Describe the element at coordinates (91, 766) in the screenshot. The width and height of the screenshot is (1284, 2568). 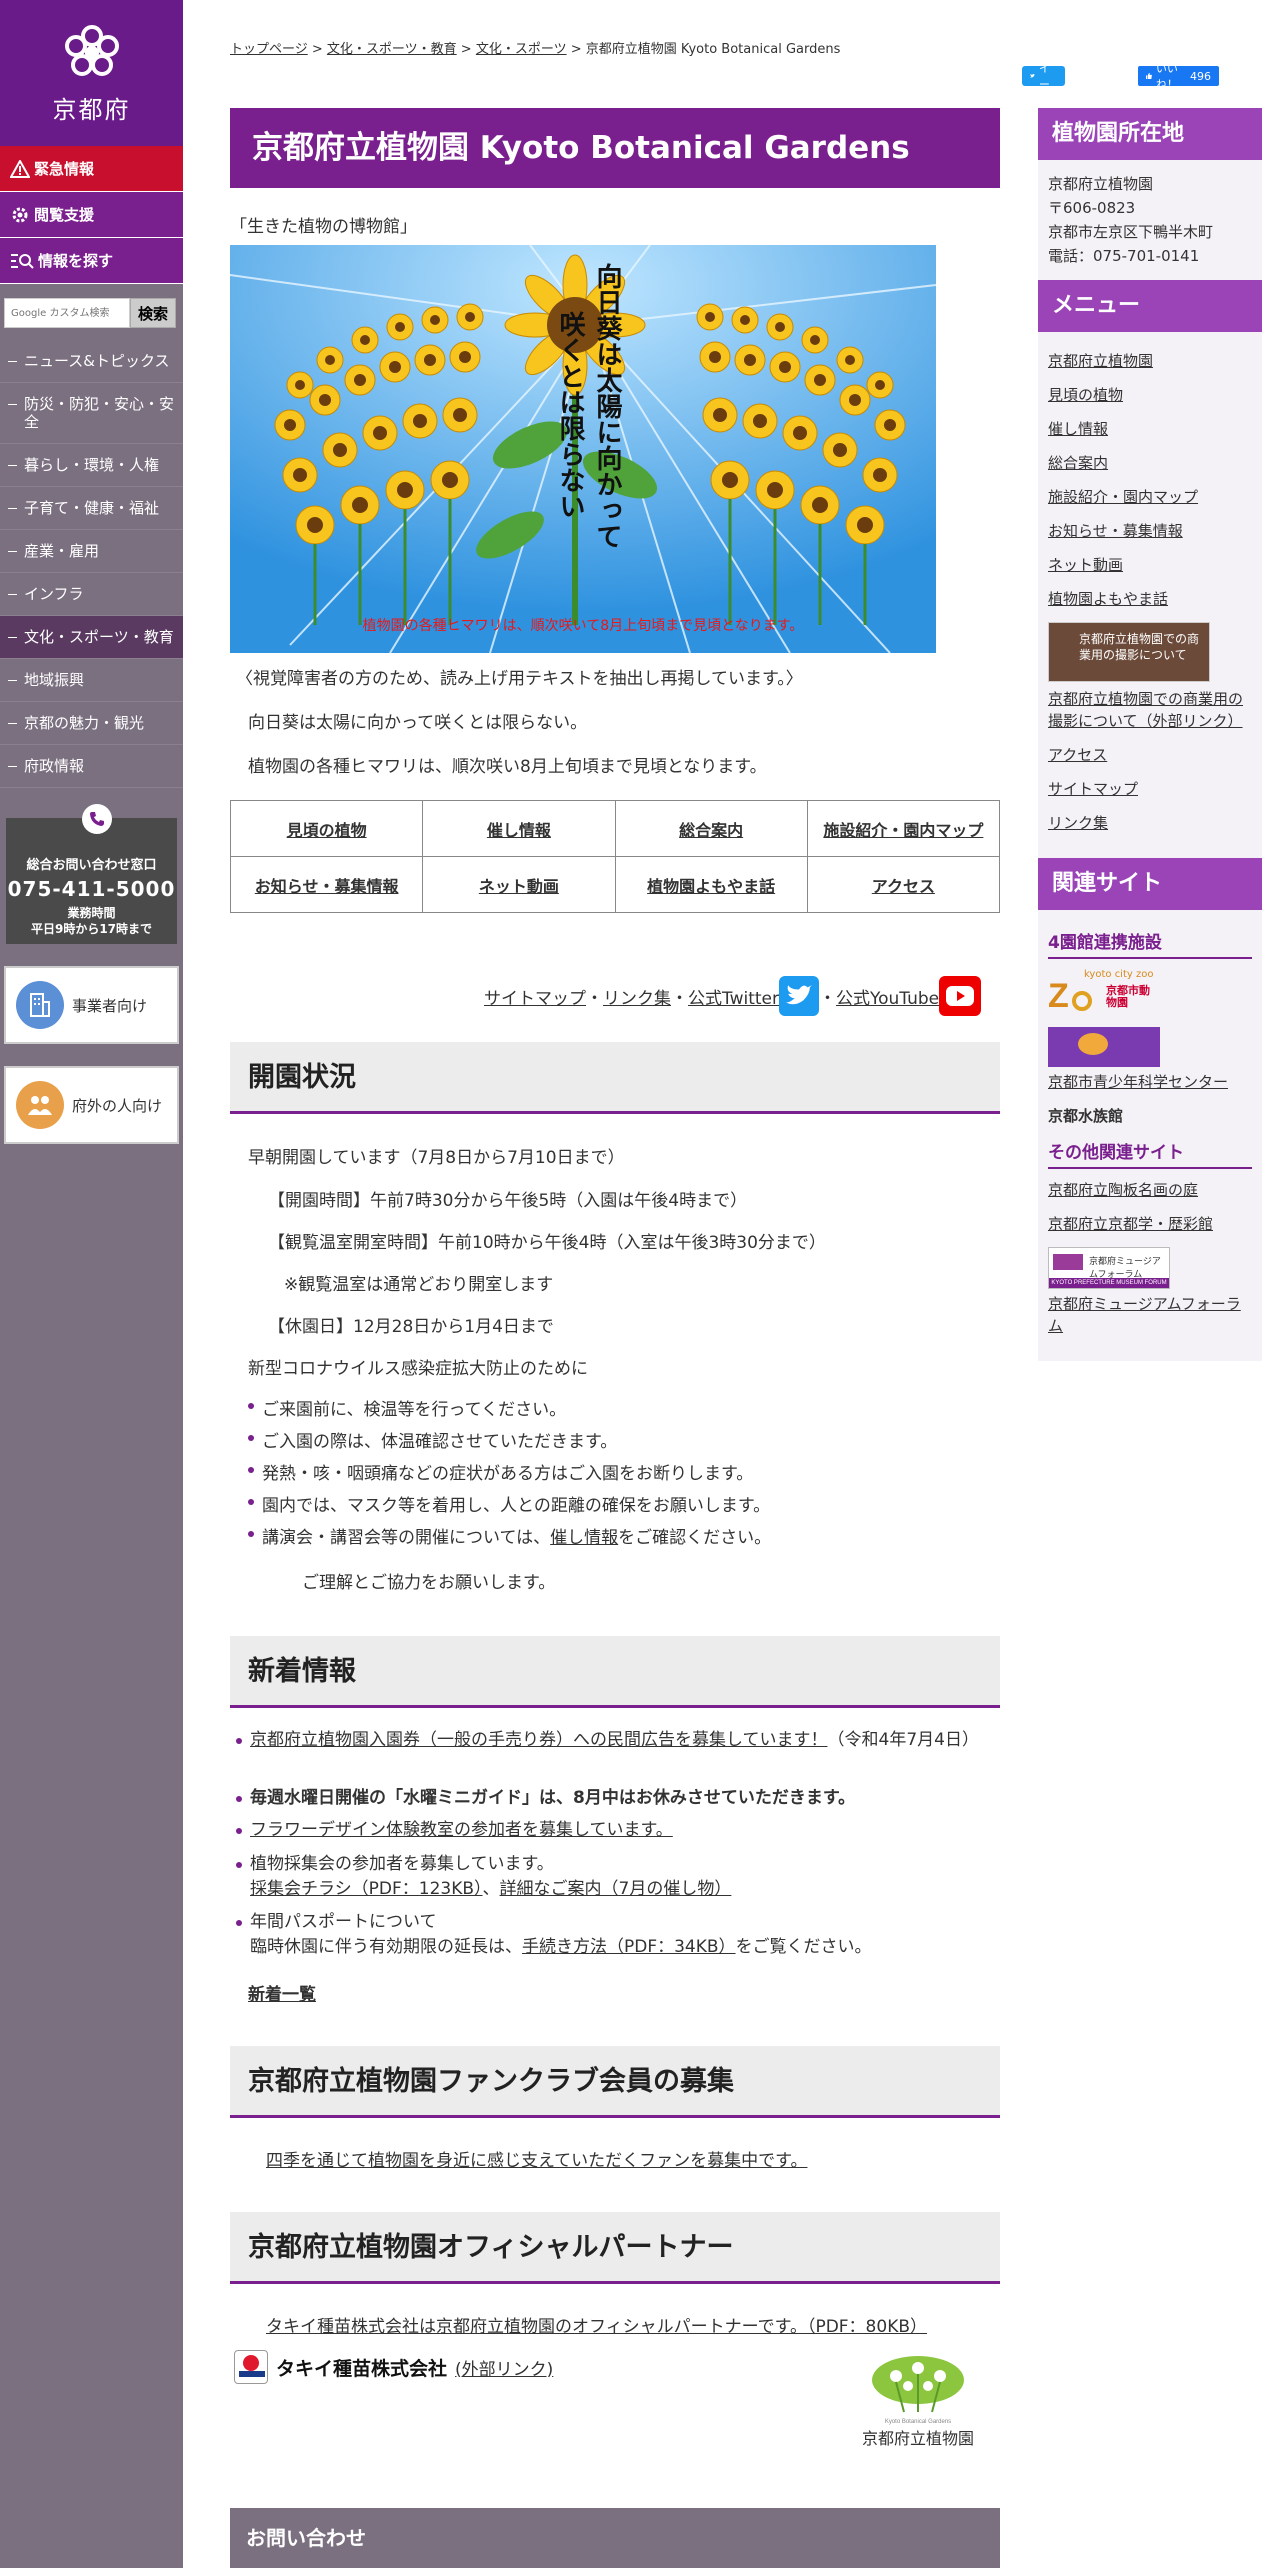
I see `nav-item-government: 府政情報` at that location.